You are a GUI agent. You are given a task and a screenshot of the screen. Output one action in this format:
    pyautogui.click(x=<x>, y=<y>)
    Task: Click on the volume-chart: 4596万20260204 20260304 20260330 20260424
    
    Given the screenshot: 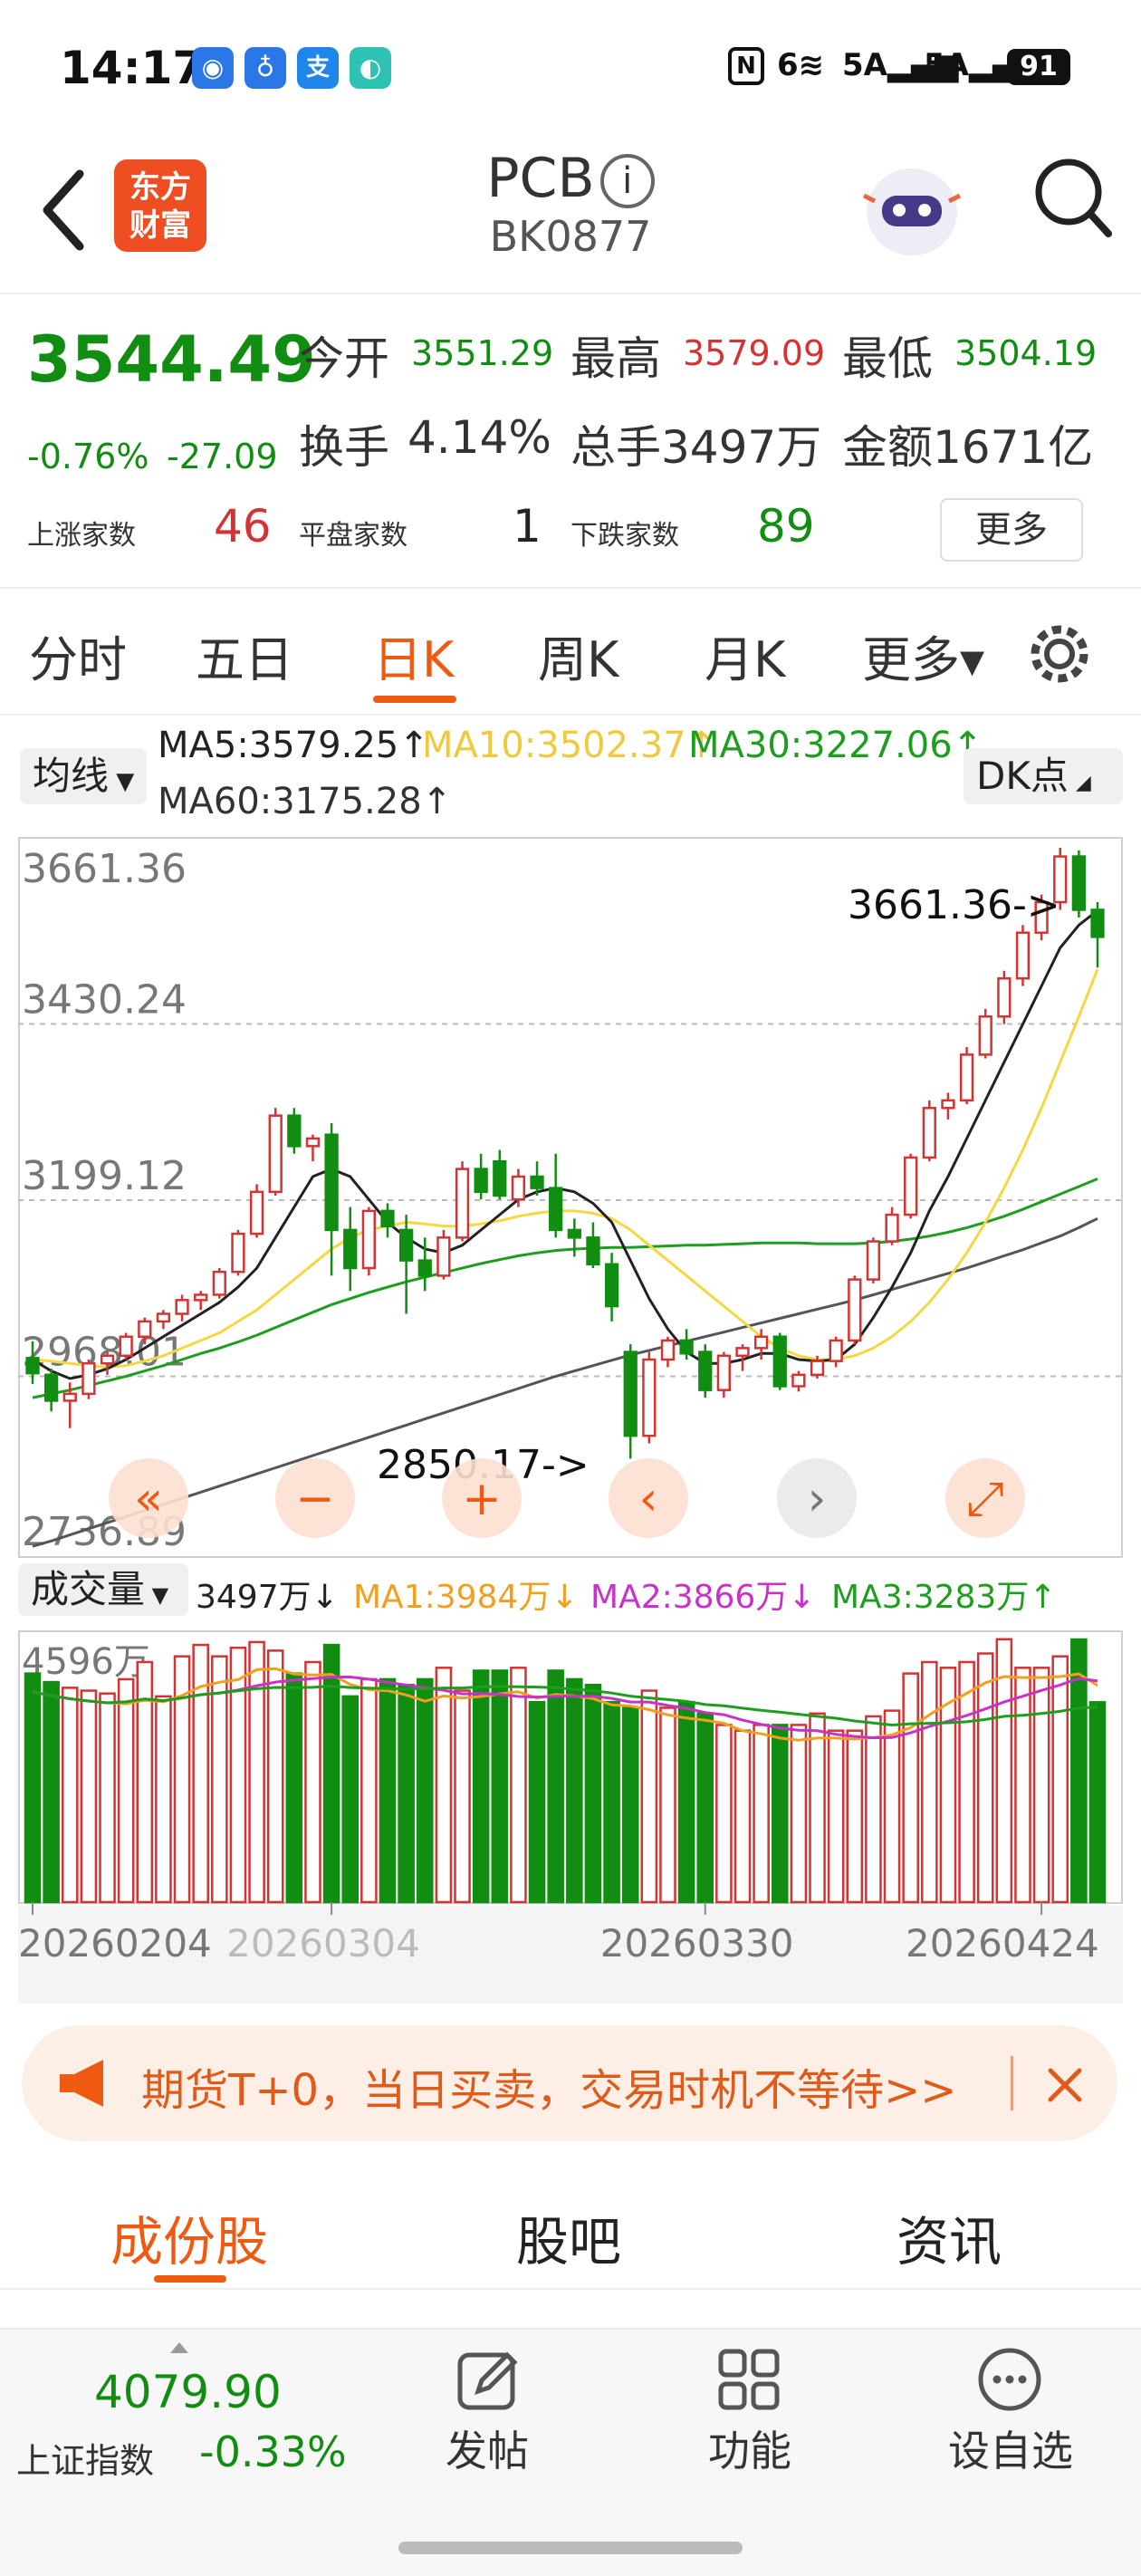 What is the action you would take?
    pyautogui.click(x=570, y=1817)
    